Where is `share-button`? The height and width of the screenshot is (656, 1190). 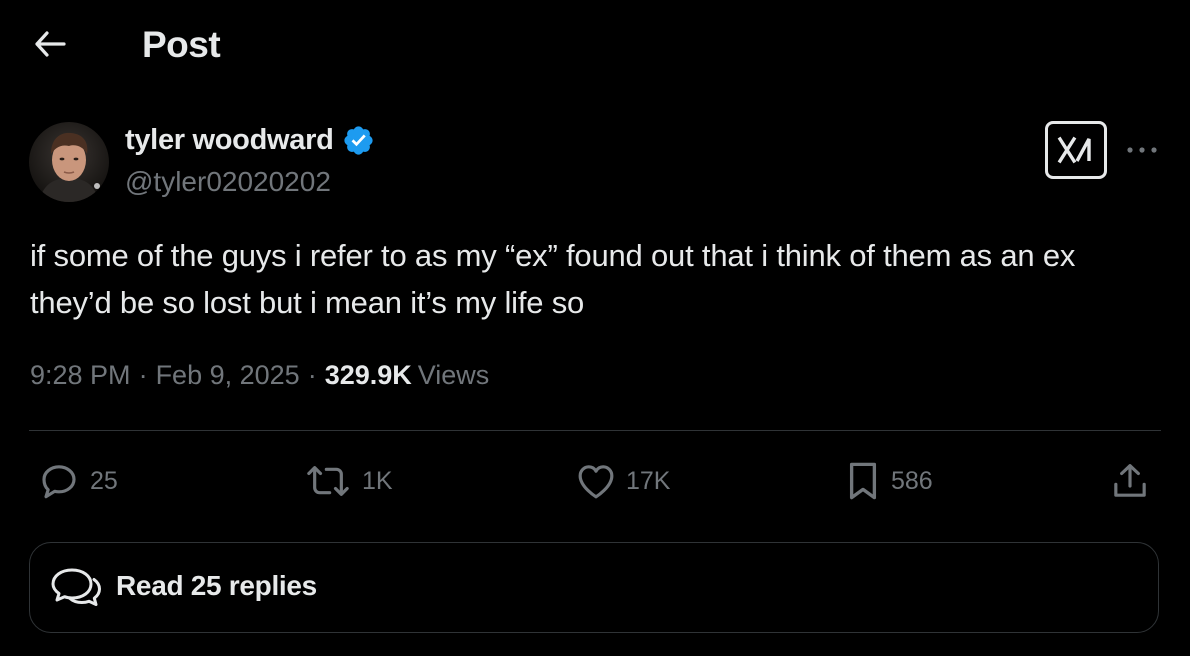
share-button is located at coordinates (1130, 481).